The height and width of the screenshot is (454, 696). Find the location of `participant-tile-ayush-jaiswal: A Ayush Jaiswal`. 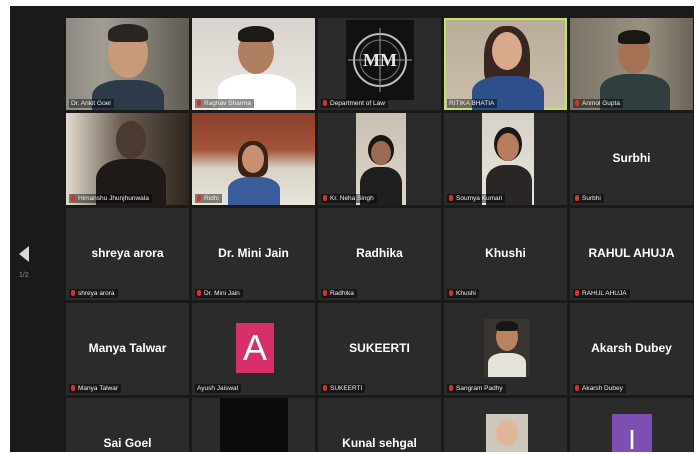

participant-tile-ayush-jaiswal: A Ayush Jaiswal is located at coordinates (253, 349).